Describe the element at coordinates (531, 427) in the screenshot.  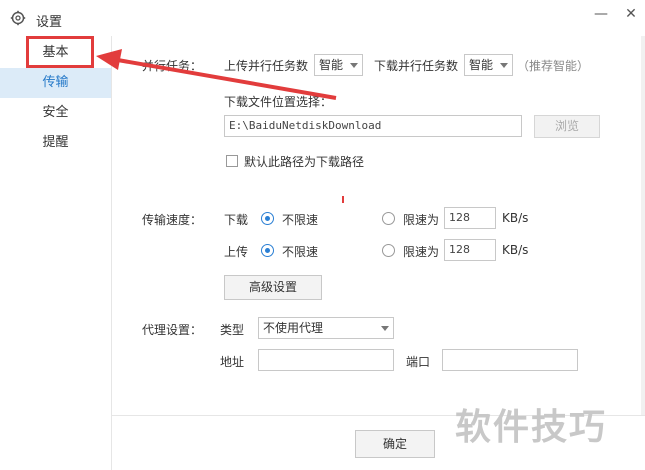
I see `watermark: 软件技巧` at that location.